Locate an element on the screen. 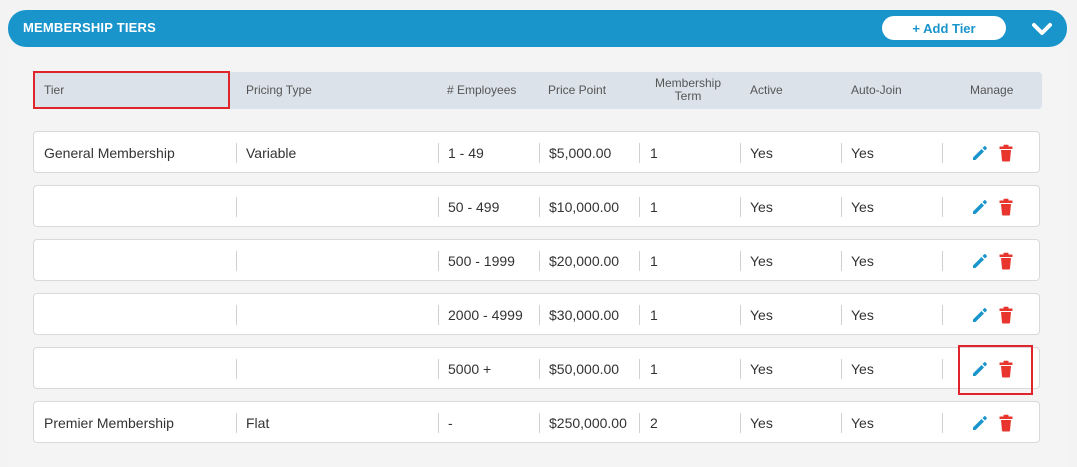  employees-cell: 5000 + is located at coordinates (470, 369).